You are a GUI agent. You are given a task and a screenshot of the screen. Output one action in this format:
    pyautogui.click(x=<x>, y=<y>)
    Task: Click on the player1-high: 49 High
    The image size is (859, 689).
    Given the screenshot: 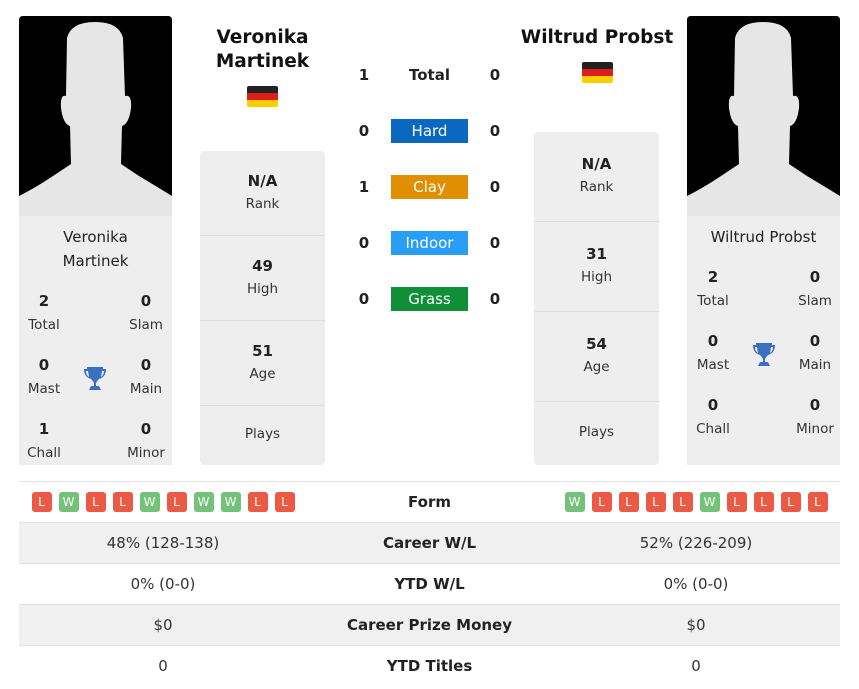 What is the action you would take?
    pyautogui.click(x=262, y=278)
    